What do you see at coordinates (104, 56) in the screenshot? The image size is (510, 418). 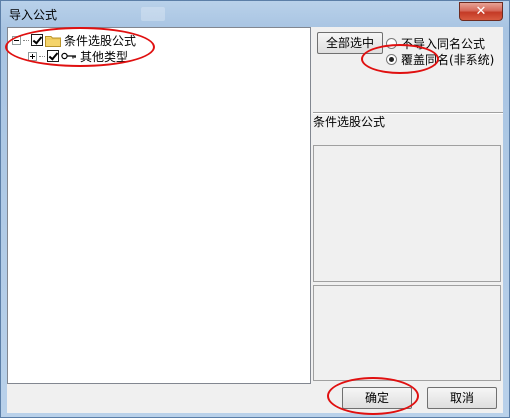 I see `tree-node-label: 其他类型` at bounding box center [104, 56].